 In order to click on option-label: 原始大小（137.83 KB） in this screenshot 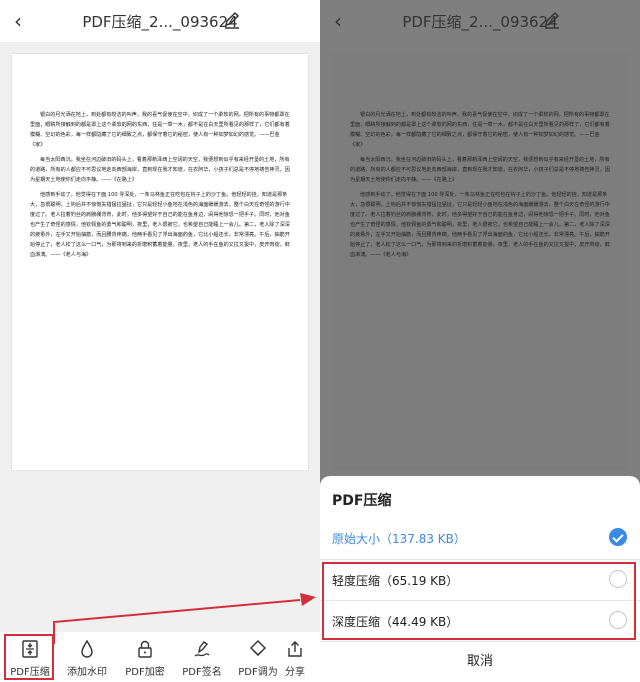, I will do `click(399, 539)`.